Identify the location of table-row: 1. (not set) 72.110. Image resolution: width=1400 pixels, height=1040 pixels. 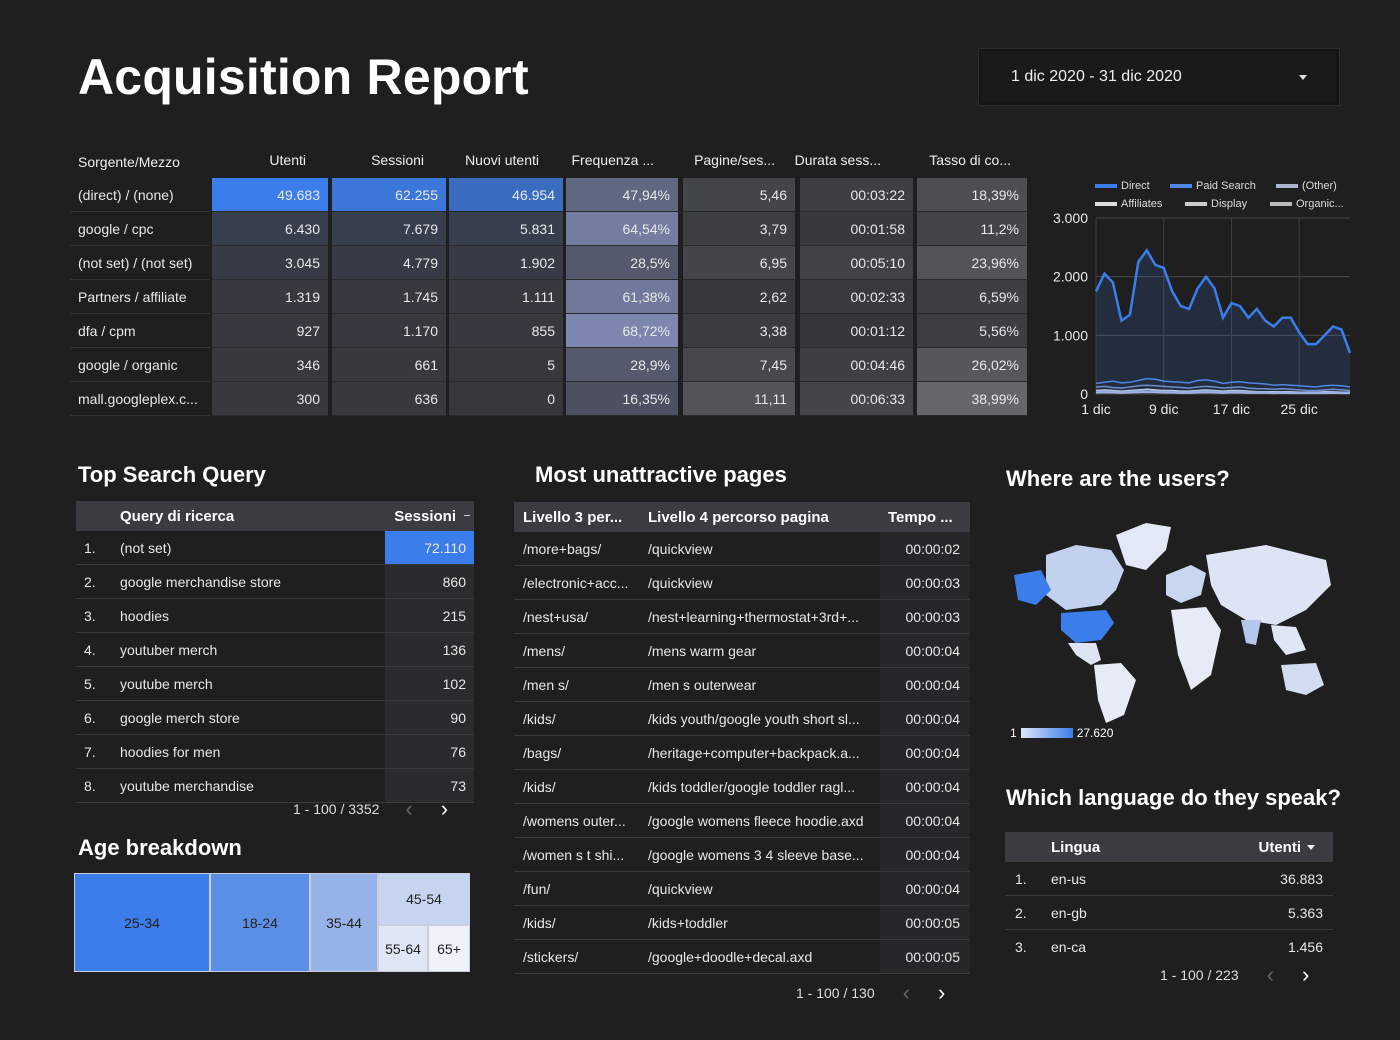
(275, 548).